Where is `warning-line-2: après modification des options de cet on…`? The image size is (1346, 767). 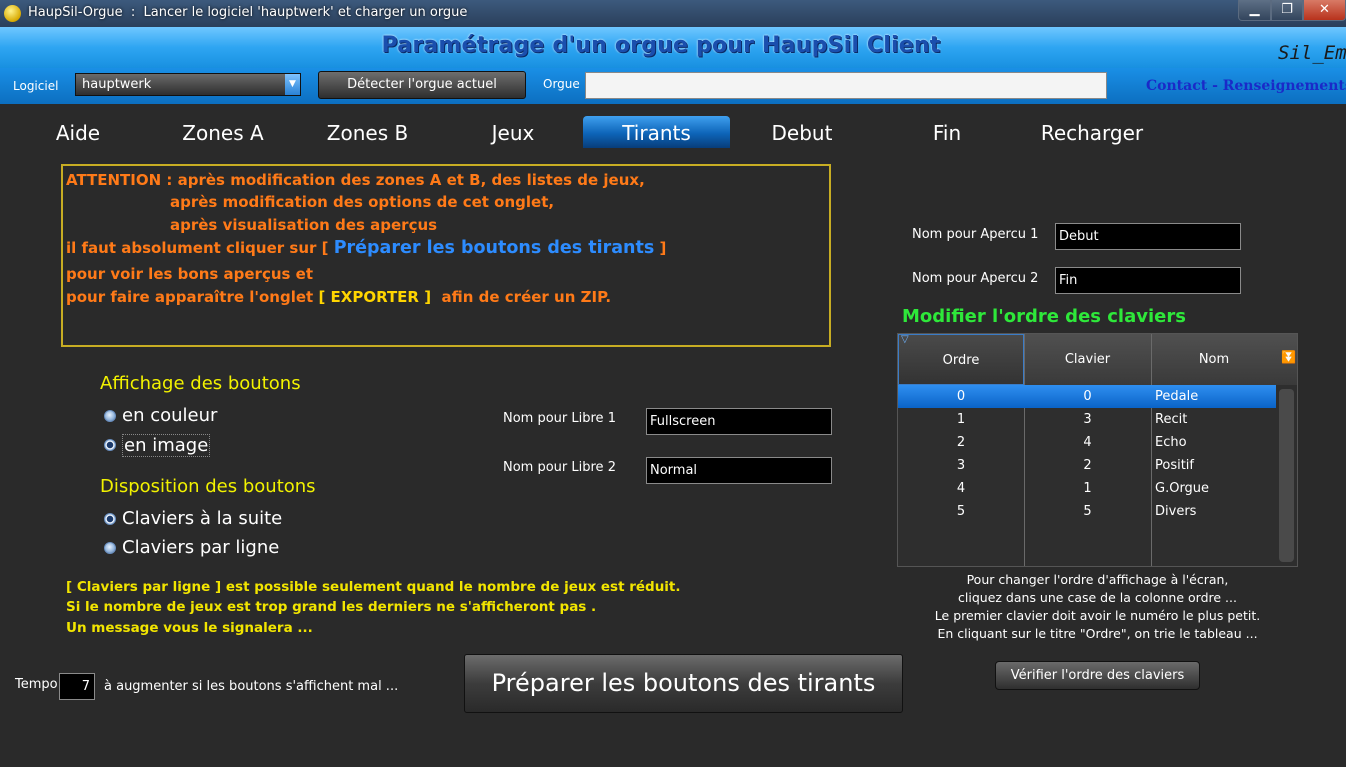
warning-line-2: après modification des options de cet on… is located at coordinates (362, 202).